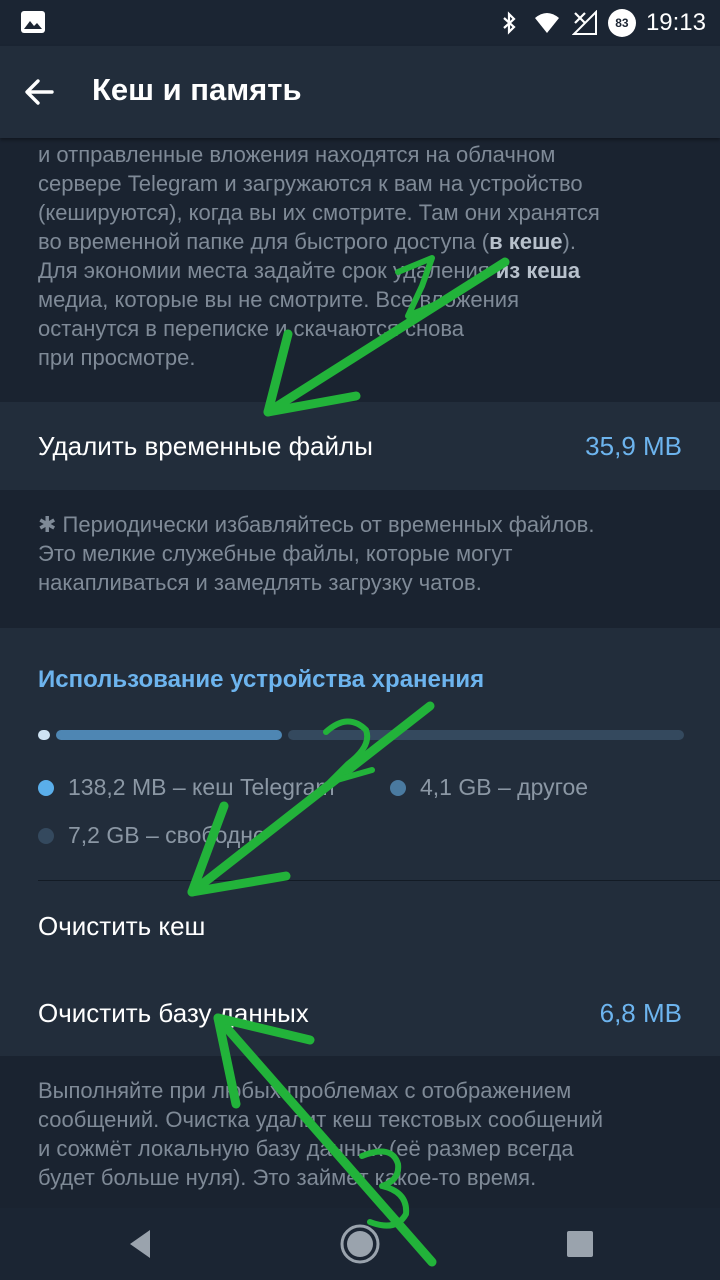  Describe the element at coordinates (40, 92) in the screenshot. I see `arrow-left-icon` at that location.